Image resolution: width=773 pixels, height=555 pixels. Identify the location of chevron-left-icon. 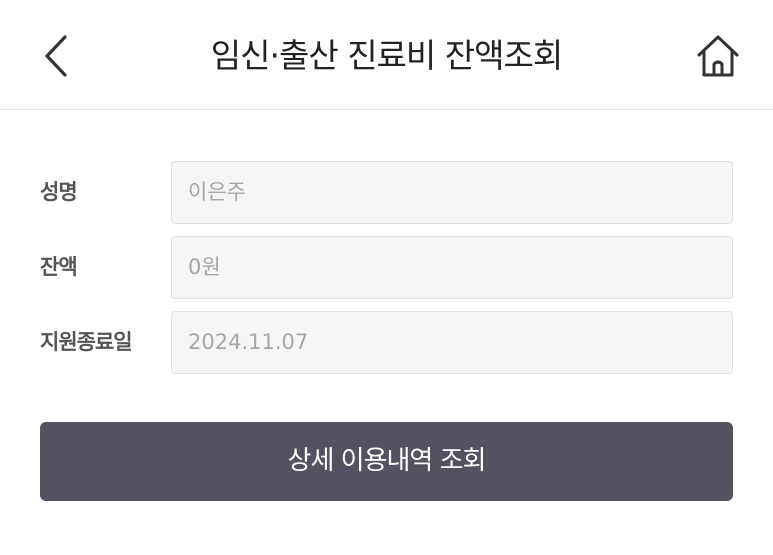
(56, 56).